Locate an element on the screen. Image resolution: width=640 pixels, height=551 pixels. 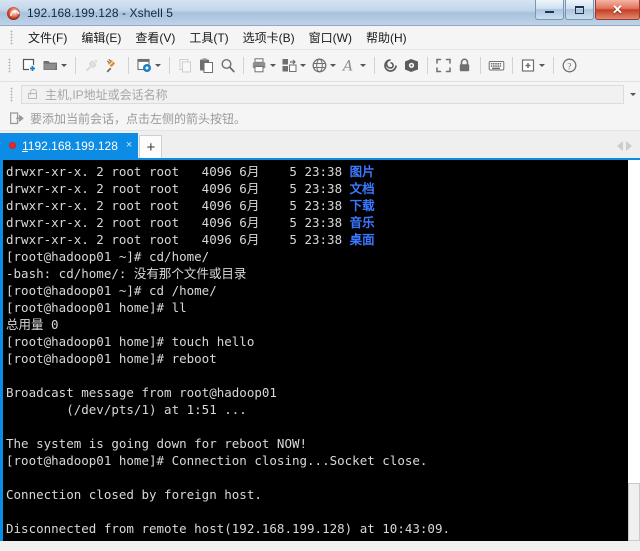
terminal-active-indicator is located at coordinates (1, 350).